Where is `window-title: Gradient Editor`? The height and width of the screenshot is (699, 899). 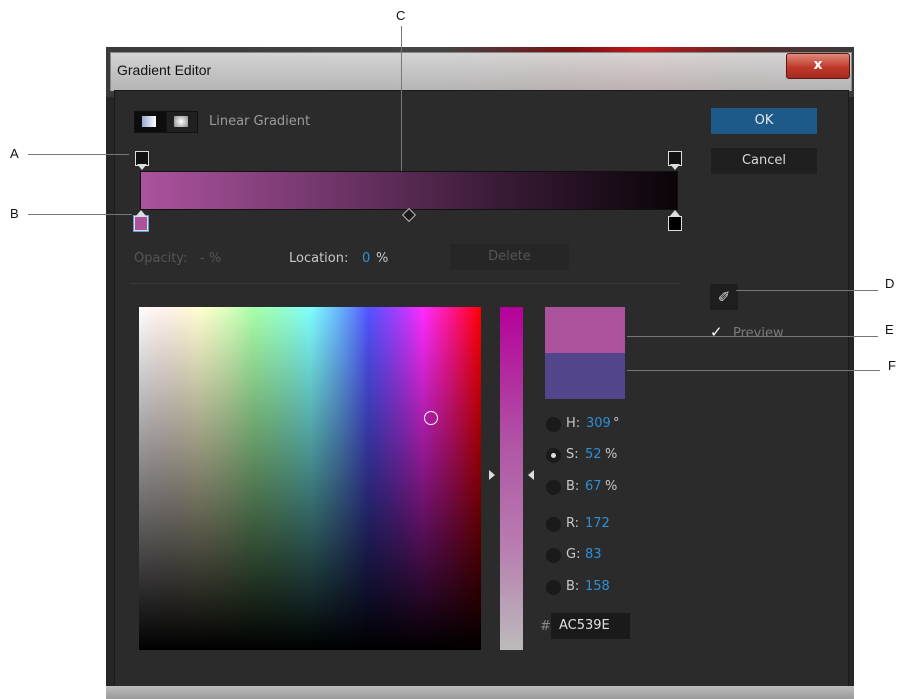
window-title: Gradient Editor is located at coordinates (164, 70).